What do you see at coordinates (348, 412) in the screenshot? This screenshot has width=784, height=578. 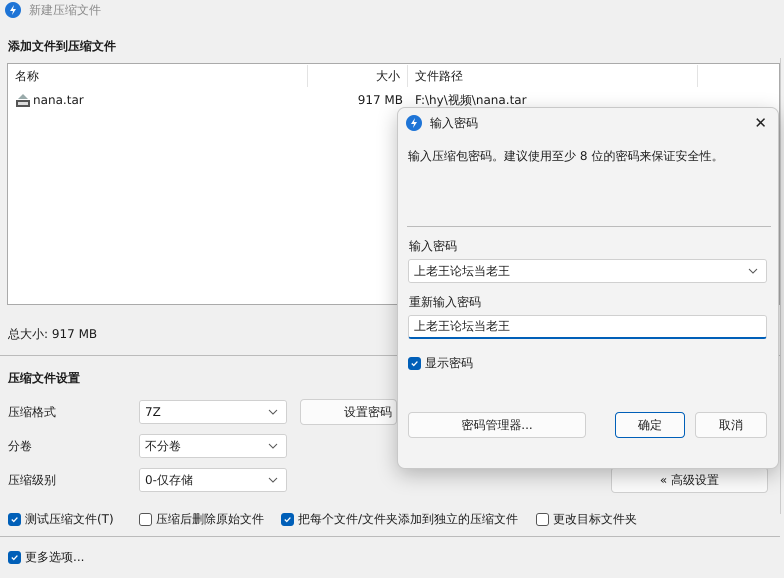 I see `set-password-button: 设置密码` at bounding box center [348, 412].